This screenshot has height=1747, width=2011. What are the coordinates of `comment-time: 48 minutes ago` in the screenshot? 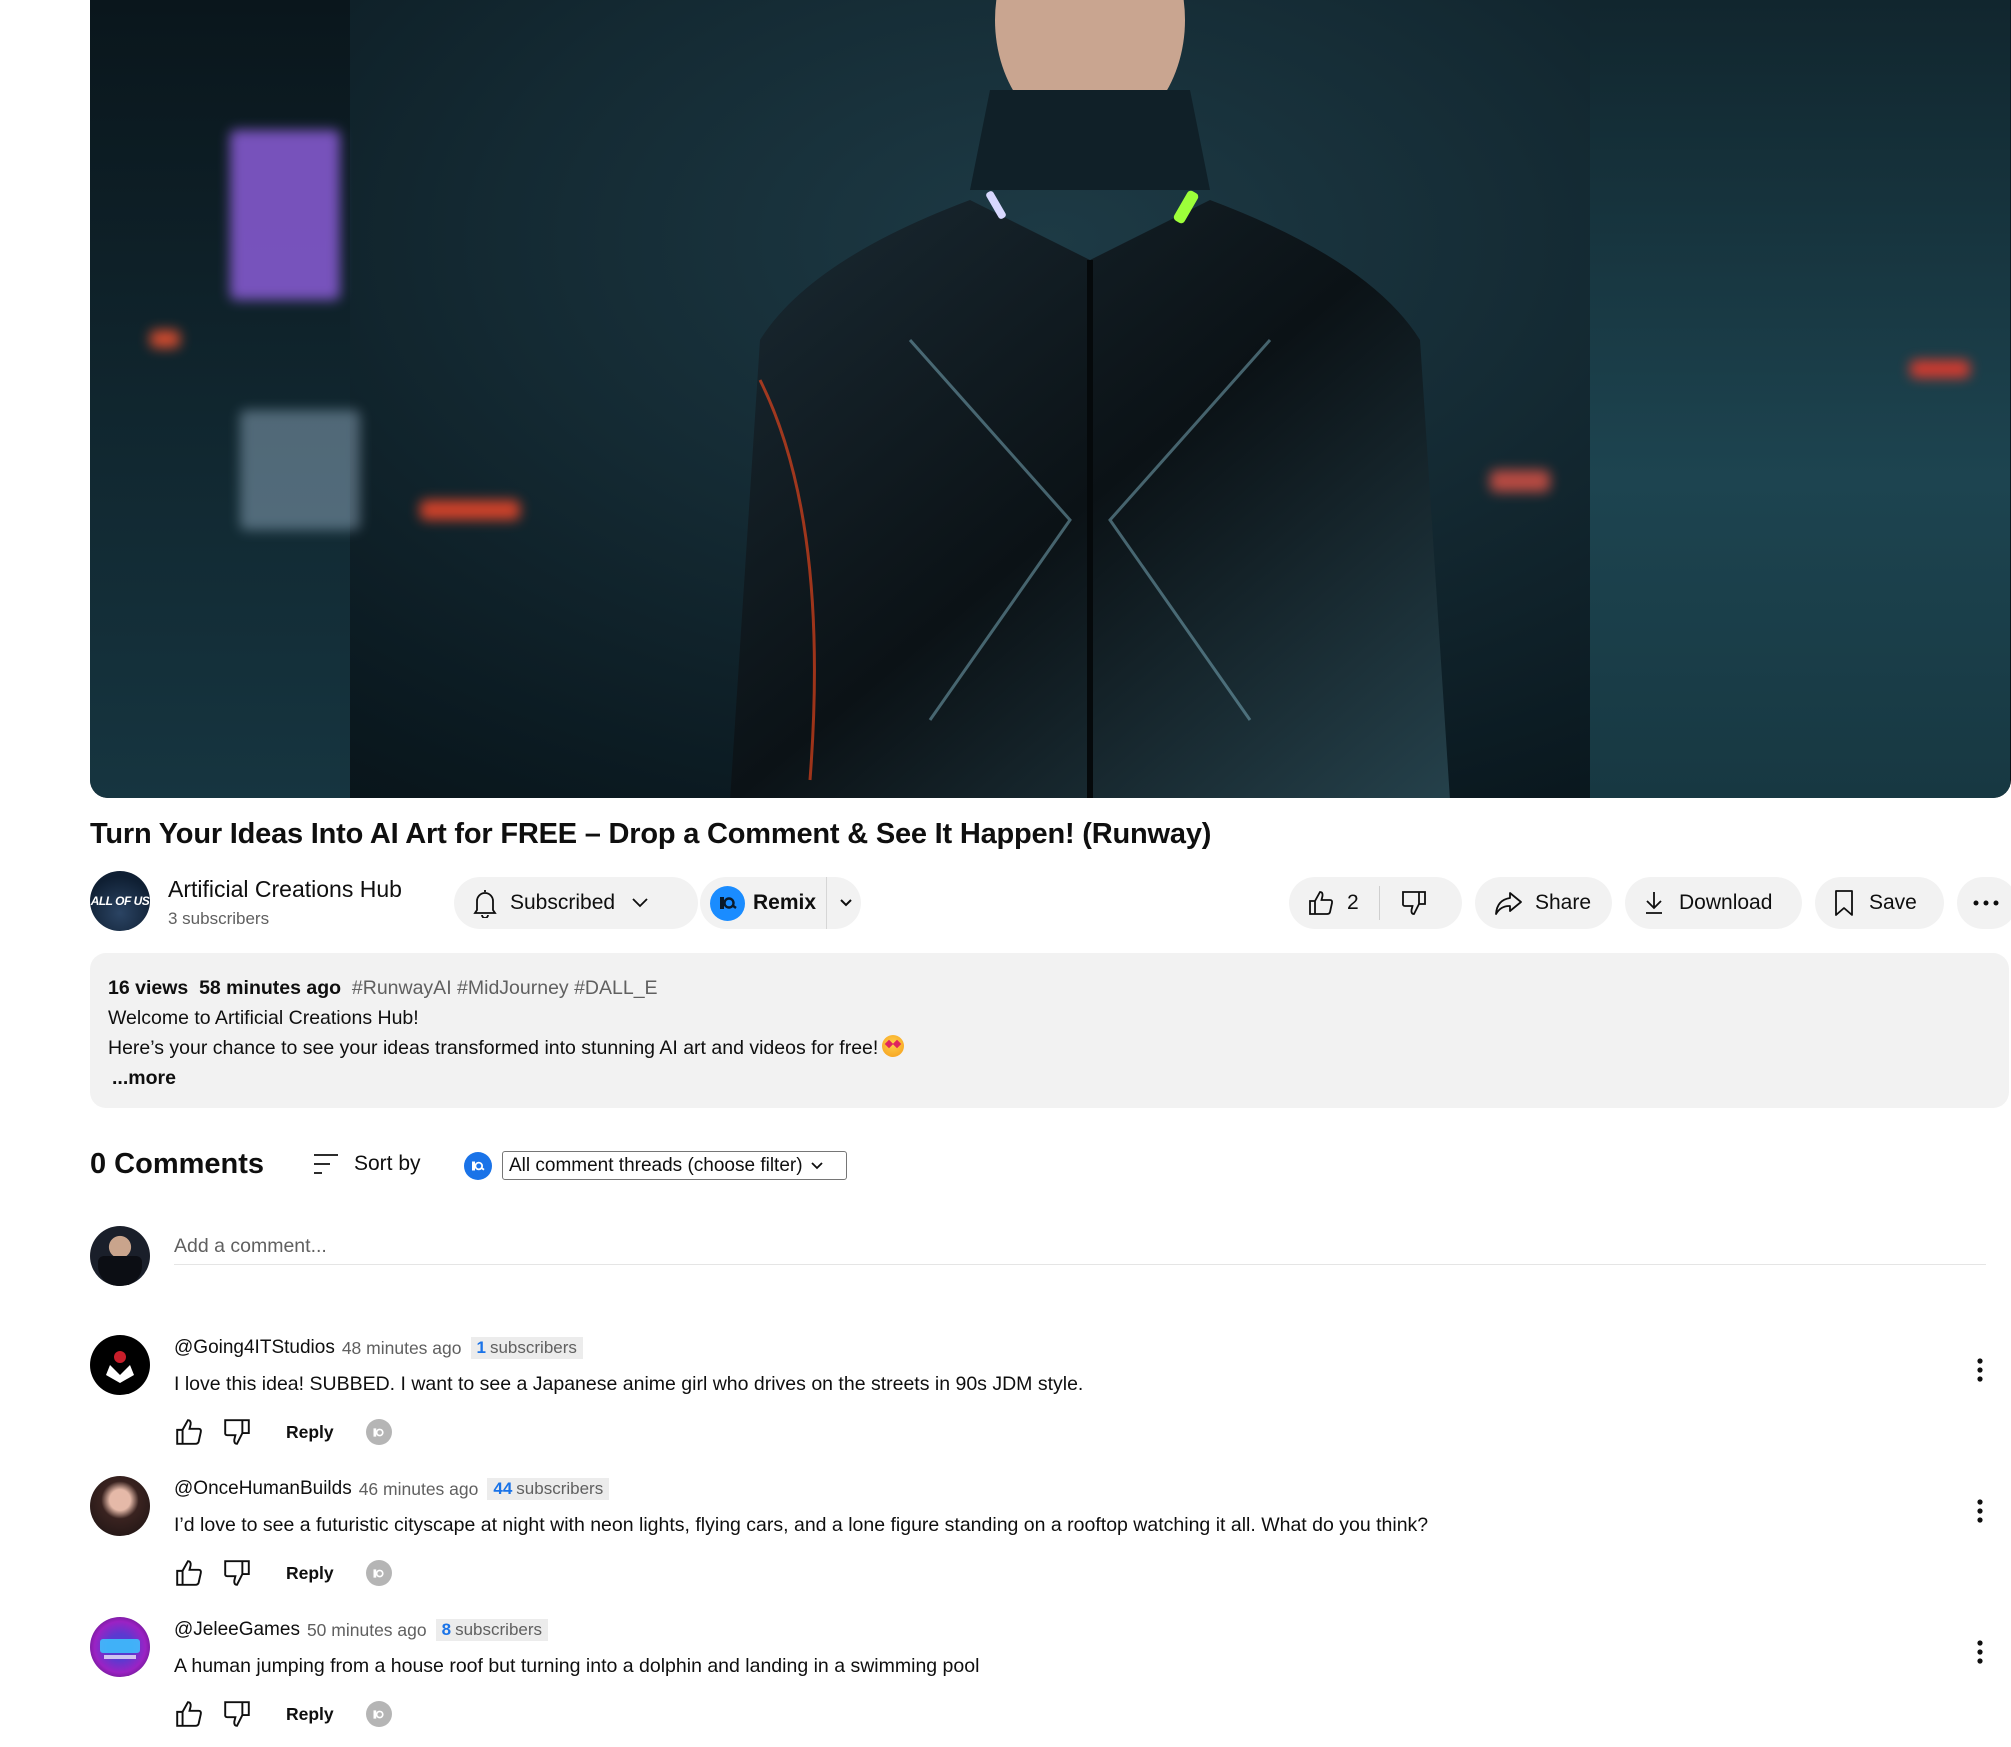 It's located at (402, 1348).